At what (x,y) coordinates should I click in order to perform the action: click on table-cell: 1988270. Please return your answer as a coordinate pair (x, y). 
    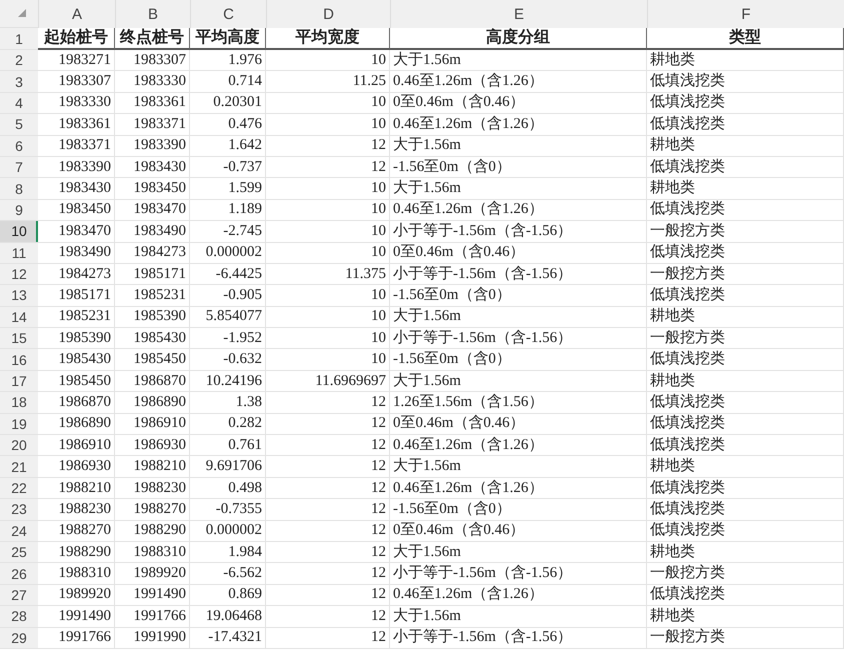
    Looking at the image, I should click on (76, 531).